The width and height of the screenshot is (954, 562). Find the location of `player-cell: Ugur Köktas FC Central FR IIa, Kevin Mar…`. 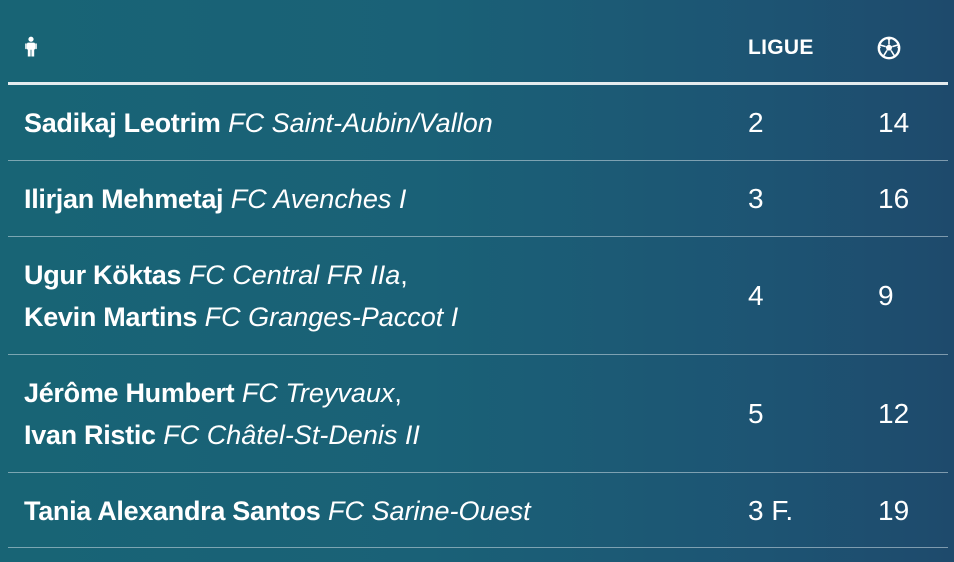

player-cell: Ugur Köktas FC Central FR IIa, Kevin Mar… is located at coordinates (241, 296).